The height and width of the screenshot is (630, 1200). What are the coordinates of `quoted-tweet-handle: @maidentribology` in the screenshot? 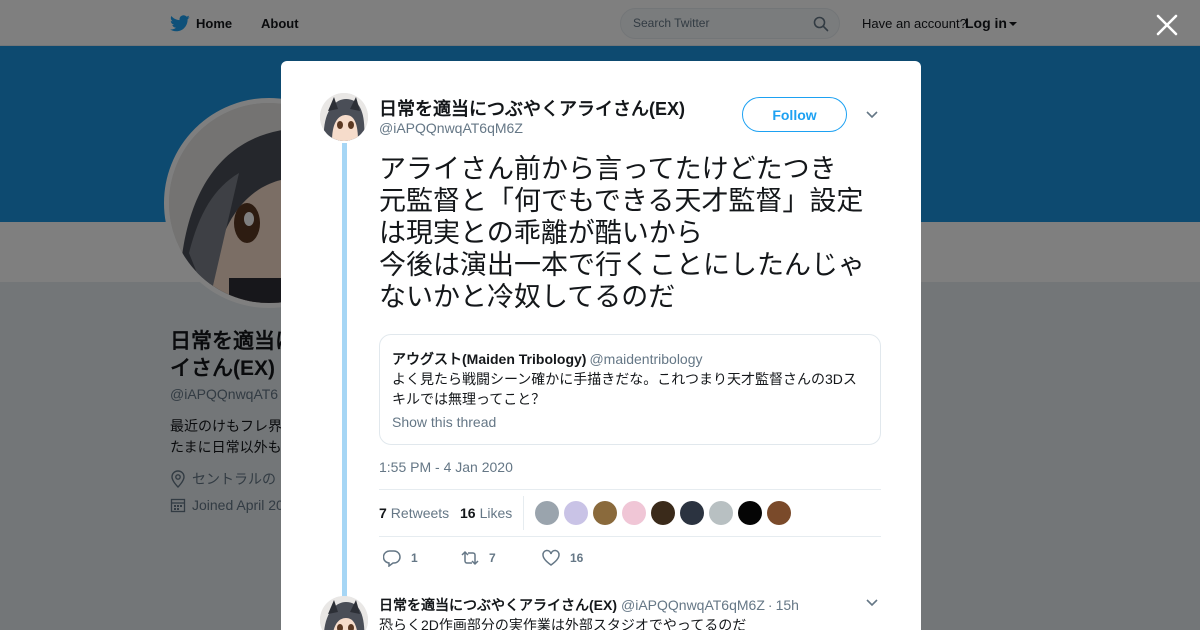 It's located at (646, 359).